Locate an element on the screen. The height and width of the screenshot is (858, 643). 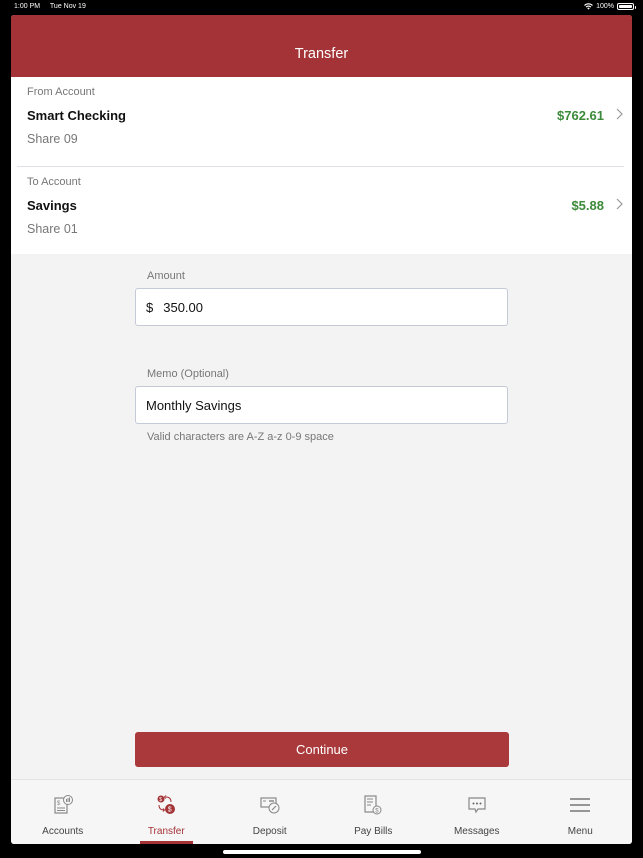
messages-icon is located at coordinates (477, 805).